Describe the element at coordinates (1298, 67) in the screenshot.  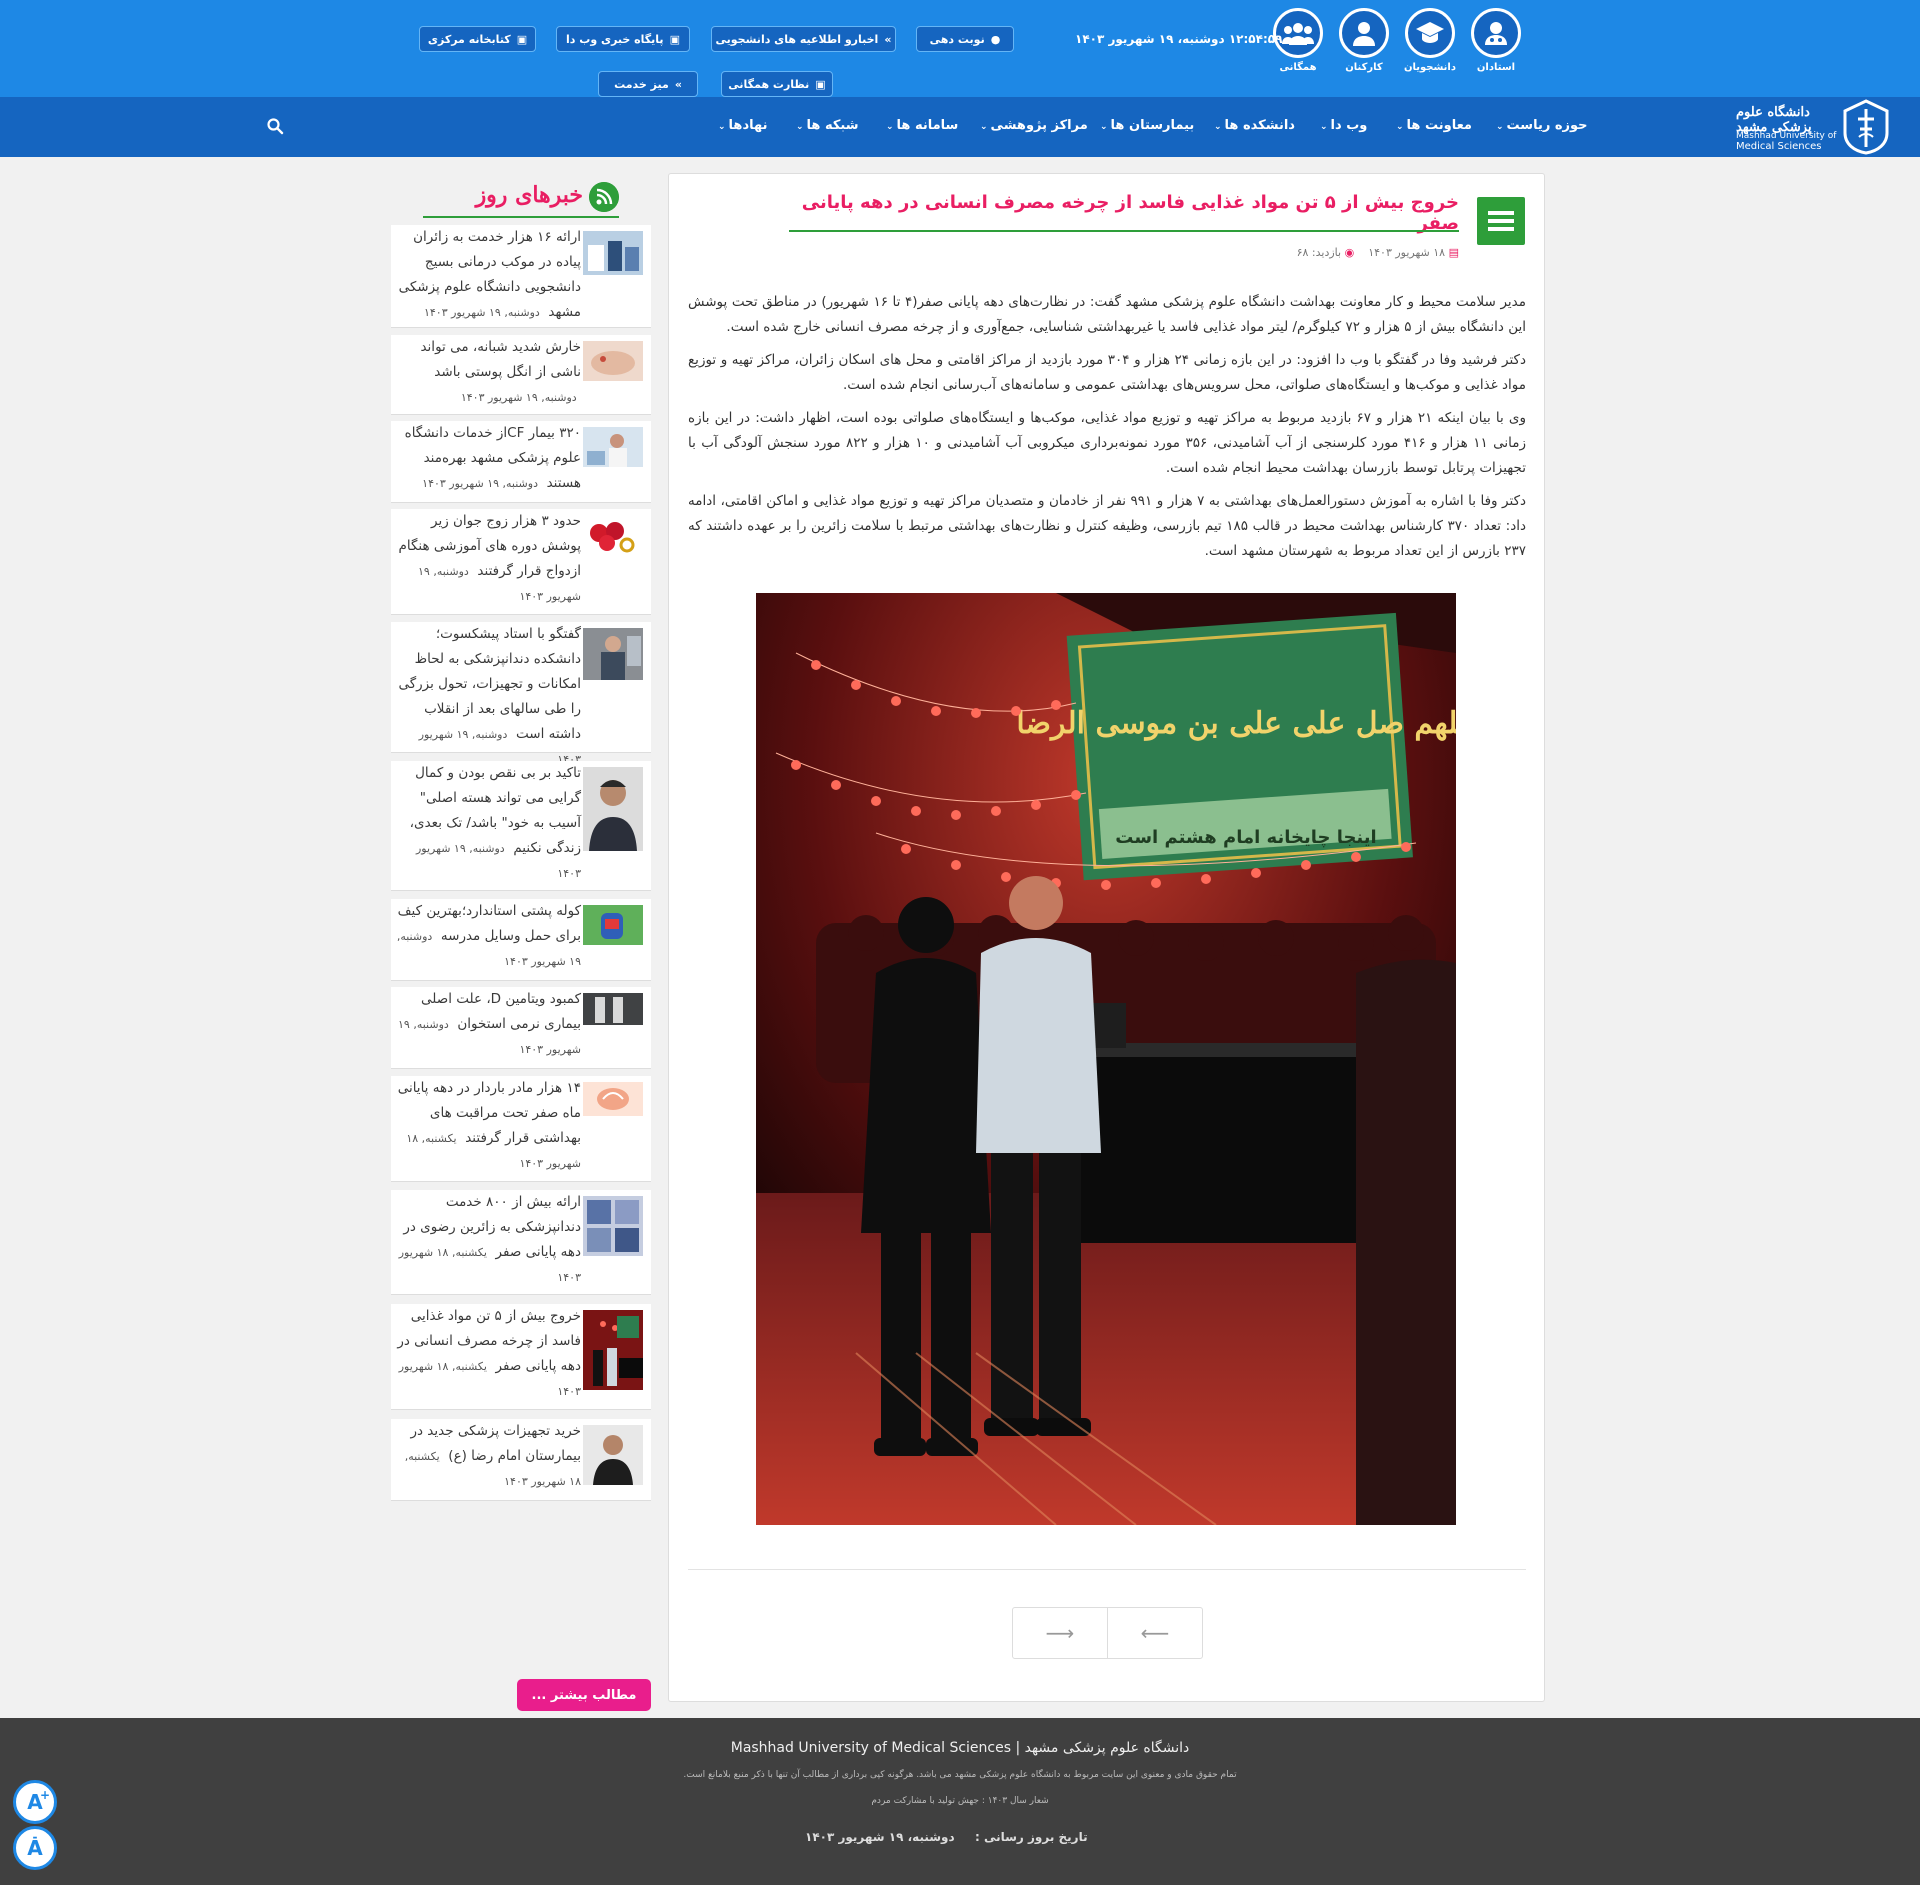
I see `role-public-label: همگانی` at that location.